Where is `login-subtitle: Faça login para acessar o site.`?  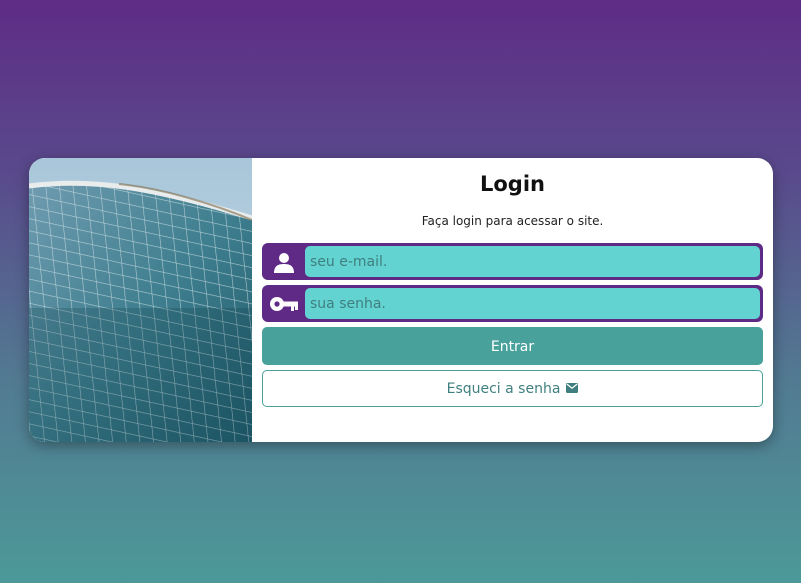 login-subtitle: Faça login para acessar o site. is located at coordinates (512, 221).